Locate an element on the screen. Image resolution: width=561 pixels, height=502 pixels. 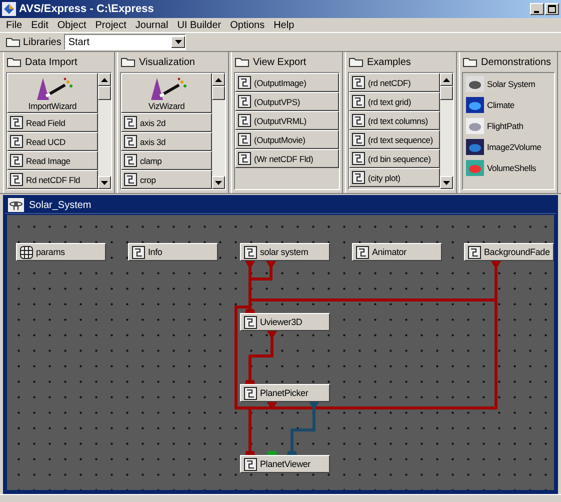
panel-title: Examples is located at coordinates (389, 62).